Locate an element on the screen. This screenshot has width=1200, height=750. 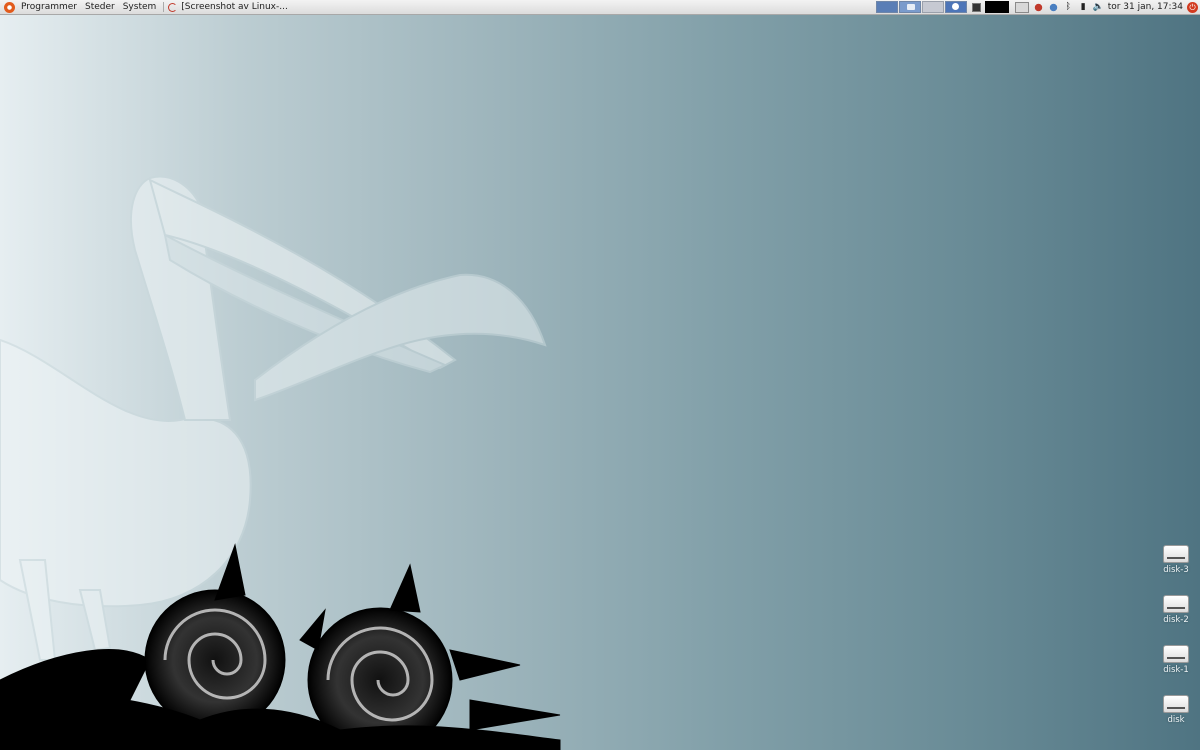
screenshot-app-icon is located at coordinates (173, 7).